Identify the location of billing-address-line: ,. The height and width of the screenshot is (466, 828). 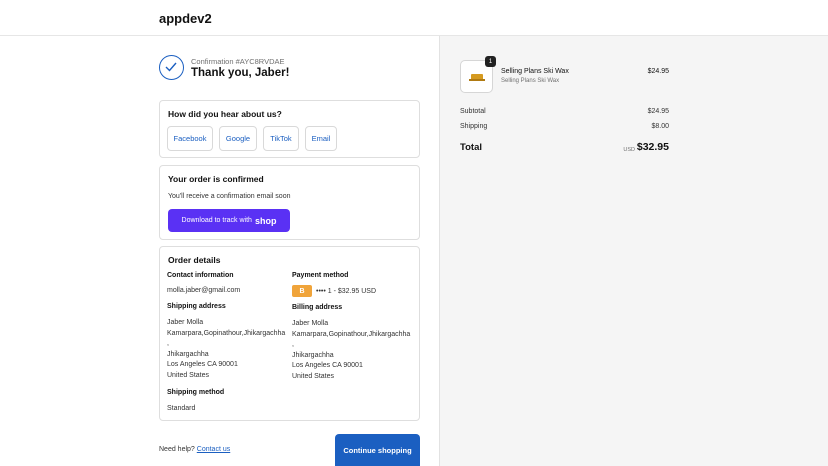
(293, 344).